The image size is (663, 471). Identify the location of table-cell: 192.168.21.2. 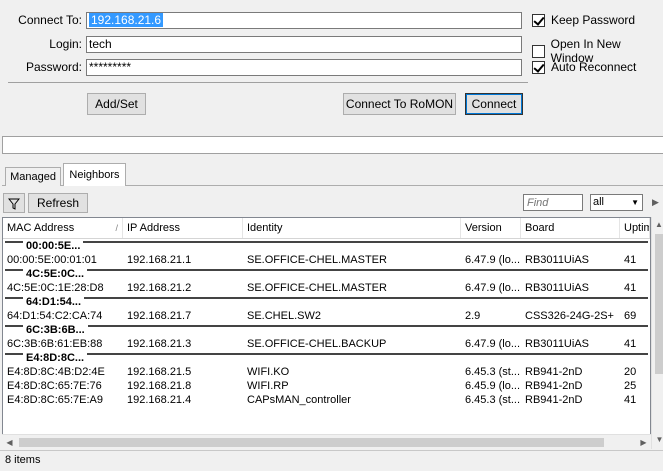
(159, 288).